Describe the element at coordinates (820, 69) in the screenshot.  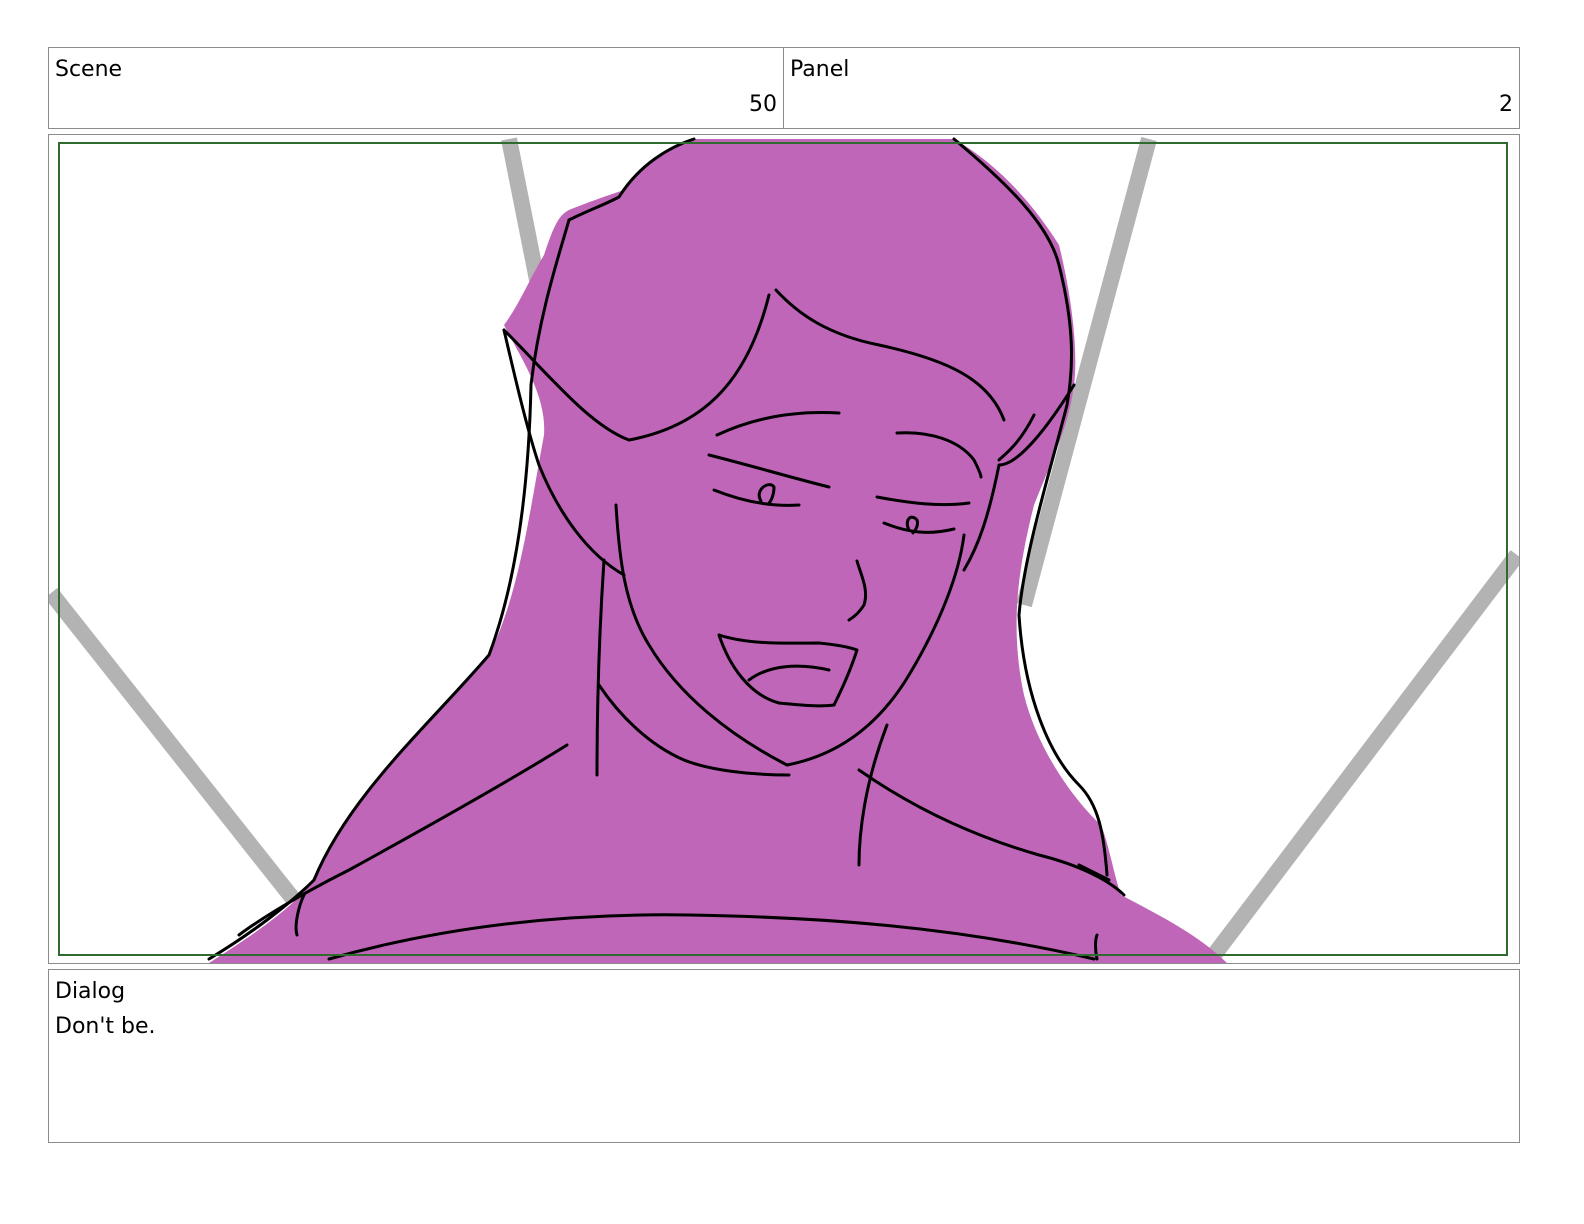
I see `panel-label: Panel` at that location.